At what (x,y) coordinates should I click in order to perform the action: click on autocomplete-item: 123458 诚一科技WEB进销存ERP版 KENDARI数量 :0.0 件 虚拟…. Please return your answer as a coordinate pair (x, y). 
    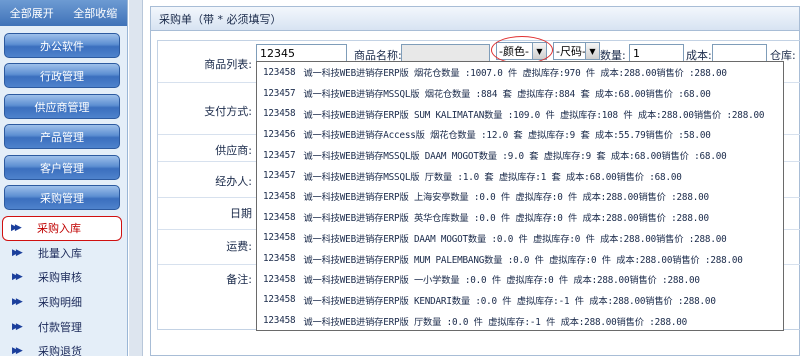
    Looking at the image, I should click on (520, 300).